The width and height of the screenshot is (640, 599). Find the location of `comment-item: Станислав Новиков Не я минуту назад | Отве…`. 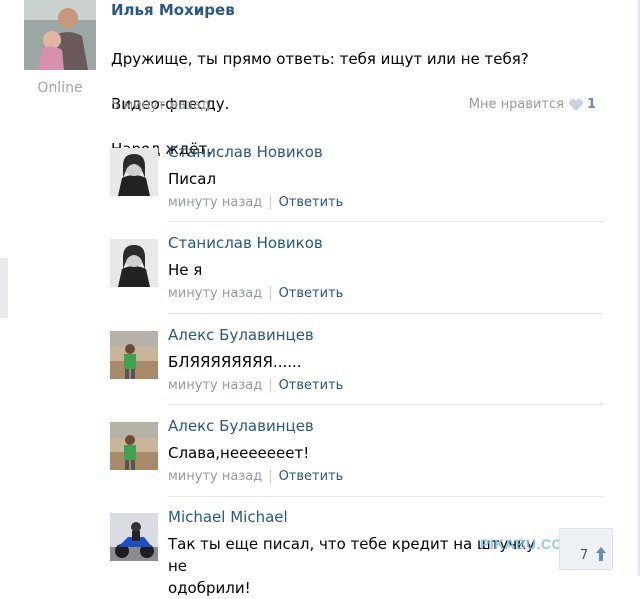

comment-item: Станислав Новиков Не я минуту назад | Отве… is located at coordinates (356, 273).